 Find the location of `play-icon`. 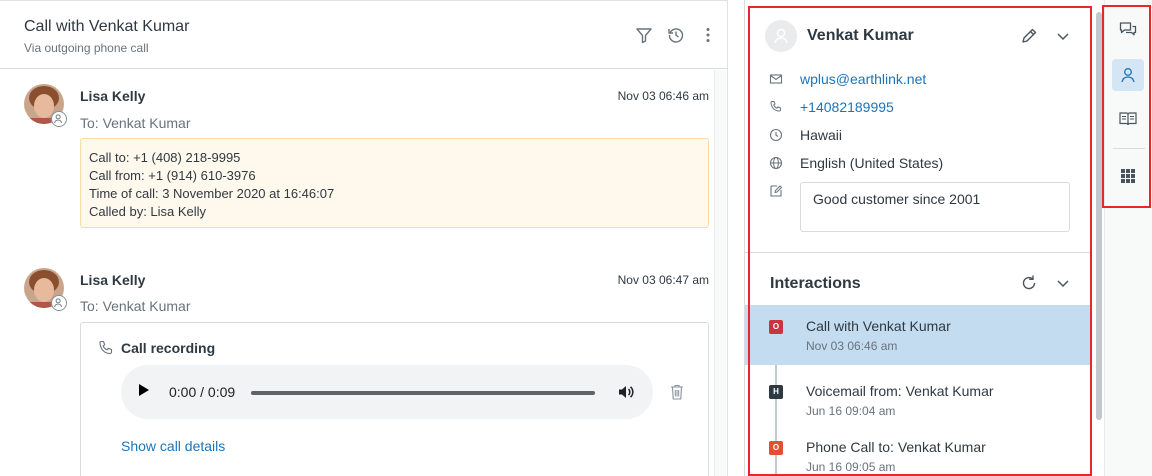

play-icon is located at coordinates (144, 390).